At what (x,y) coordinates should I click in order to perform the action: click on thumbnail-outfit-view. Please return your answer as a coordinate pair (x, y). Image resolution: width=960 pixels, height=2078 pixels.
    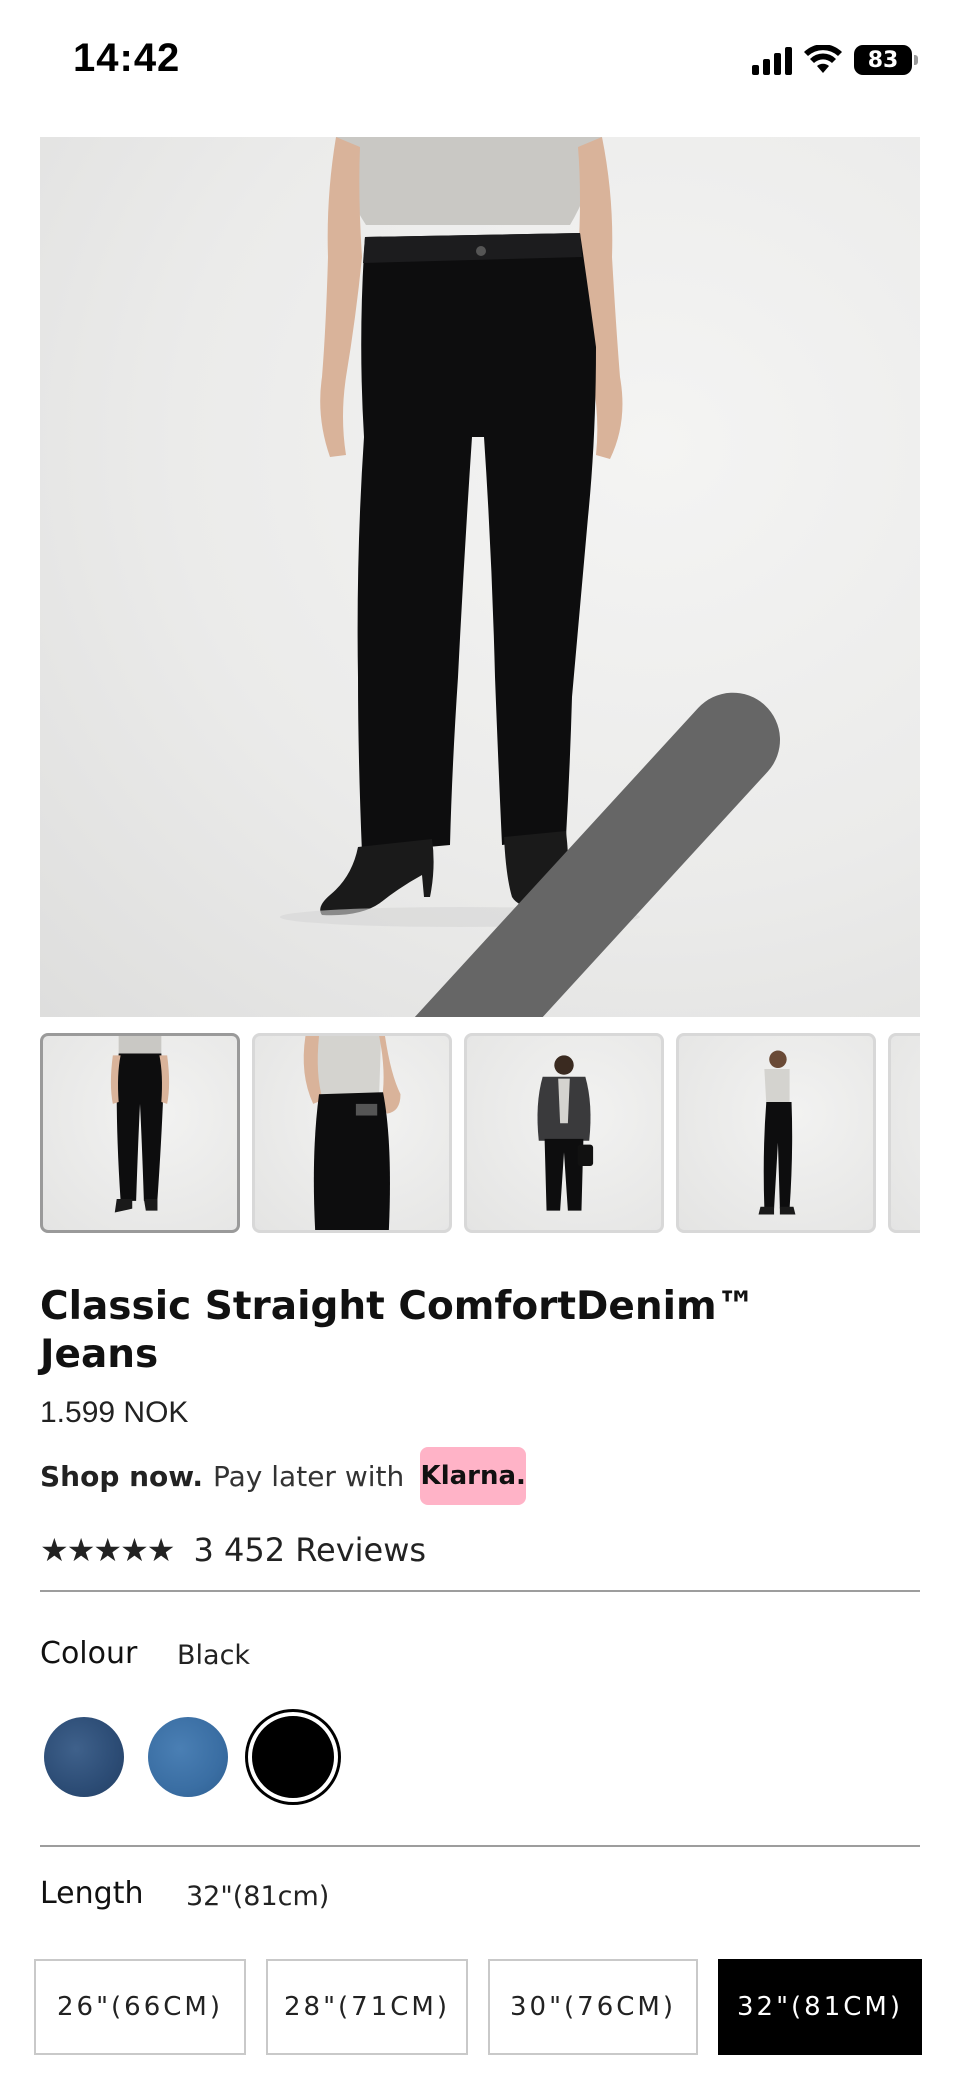
    Looking at the image, I should click on (564, 1133).